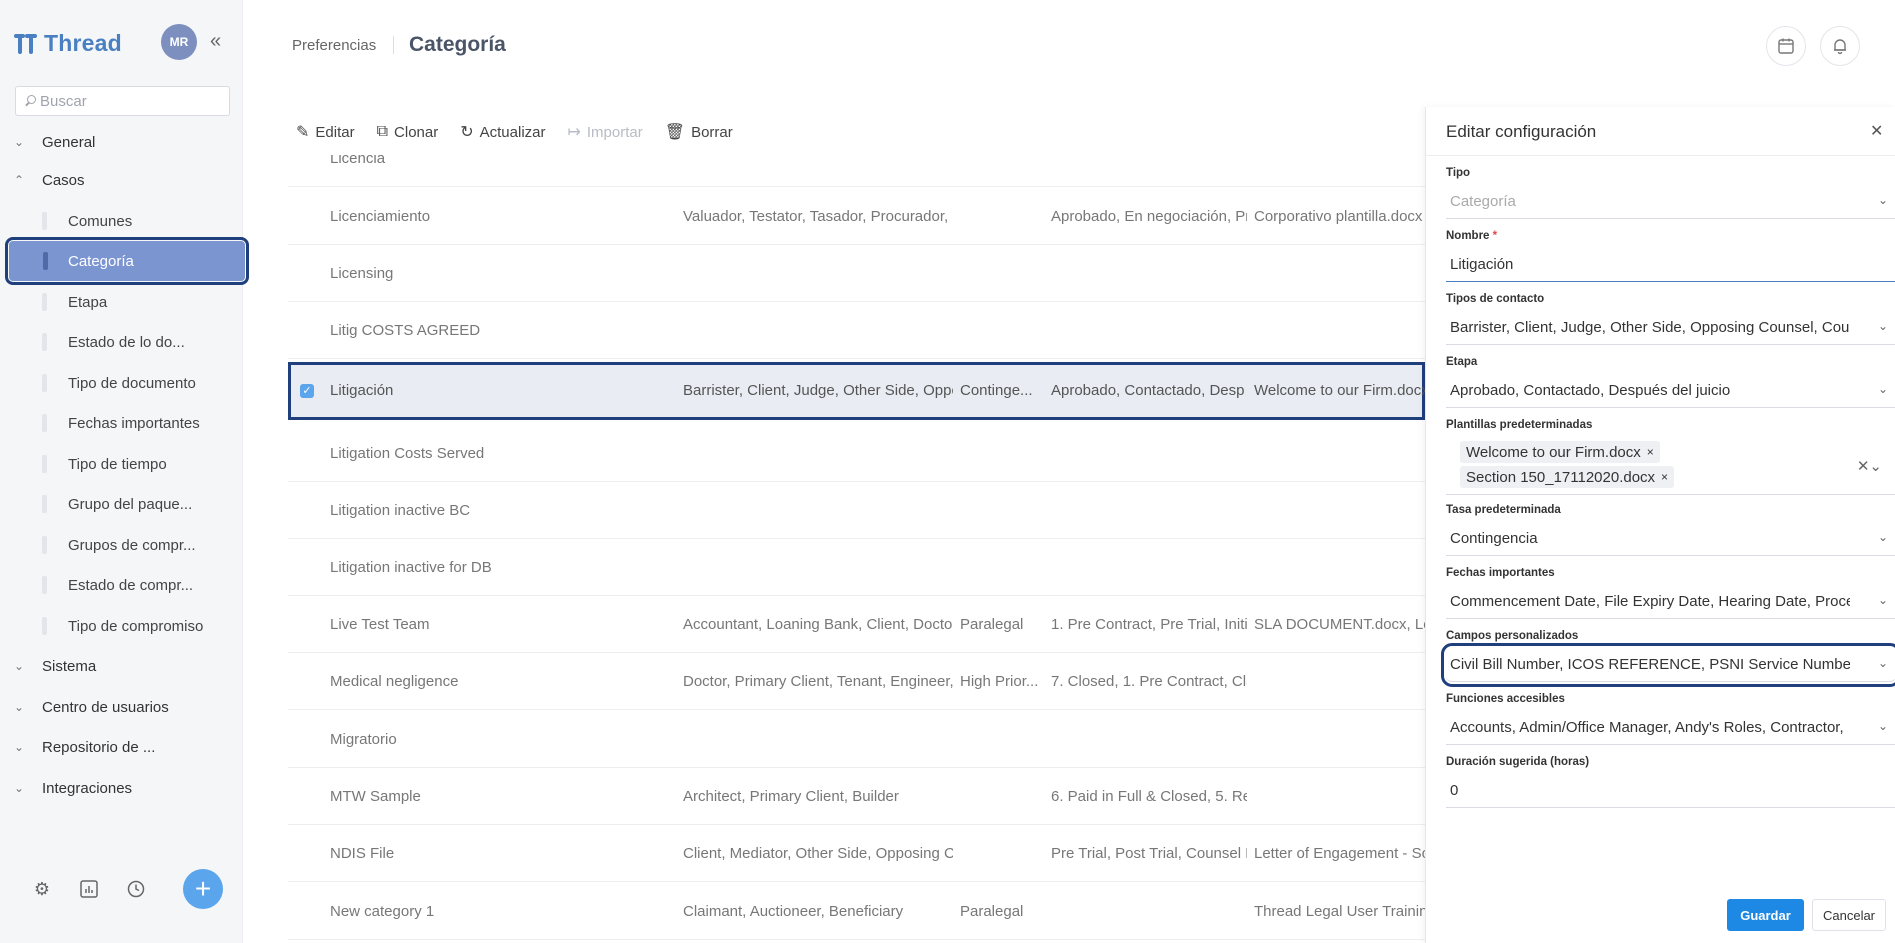 The image size is (1895, 943). What do you see at coordinates (457, 44) in the screenshot?
I see `page-title: Categoría` at bounding box center [457, 44].